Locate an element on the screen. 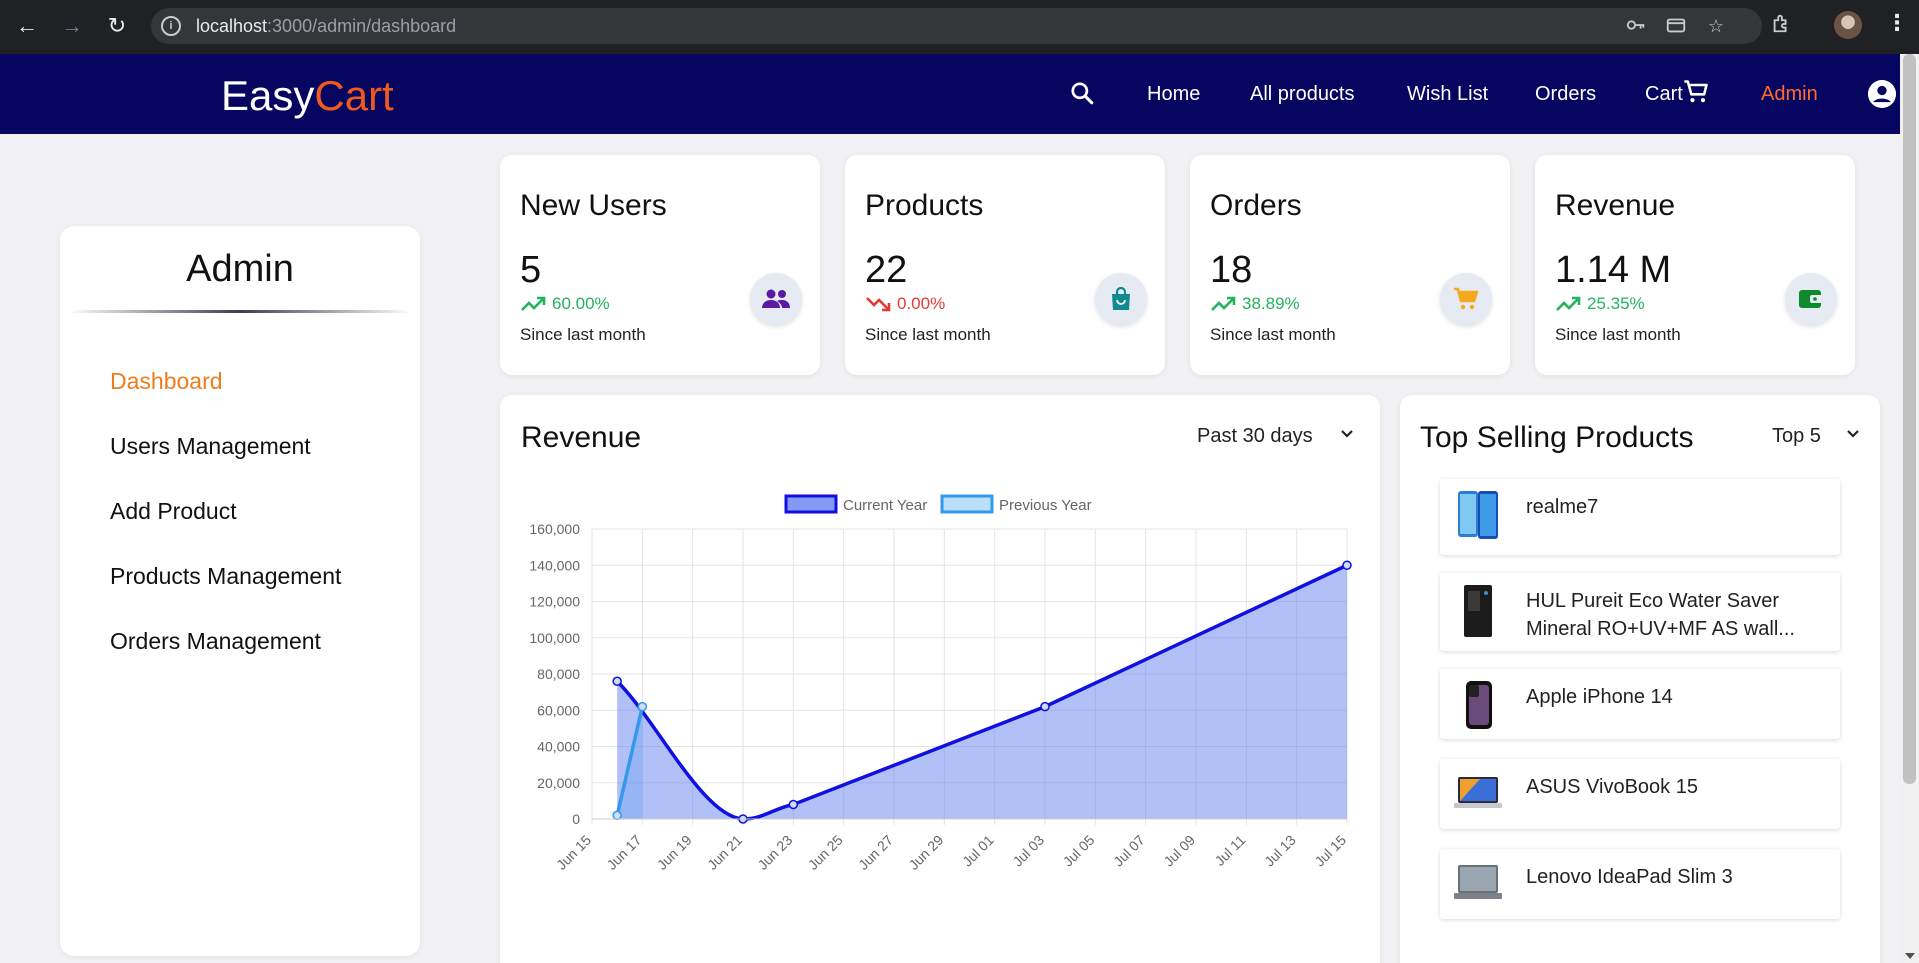 This screenshot has height=963, width=1919. key-icon is located at coordinates (1636, 26).